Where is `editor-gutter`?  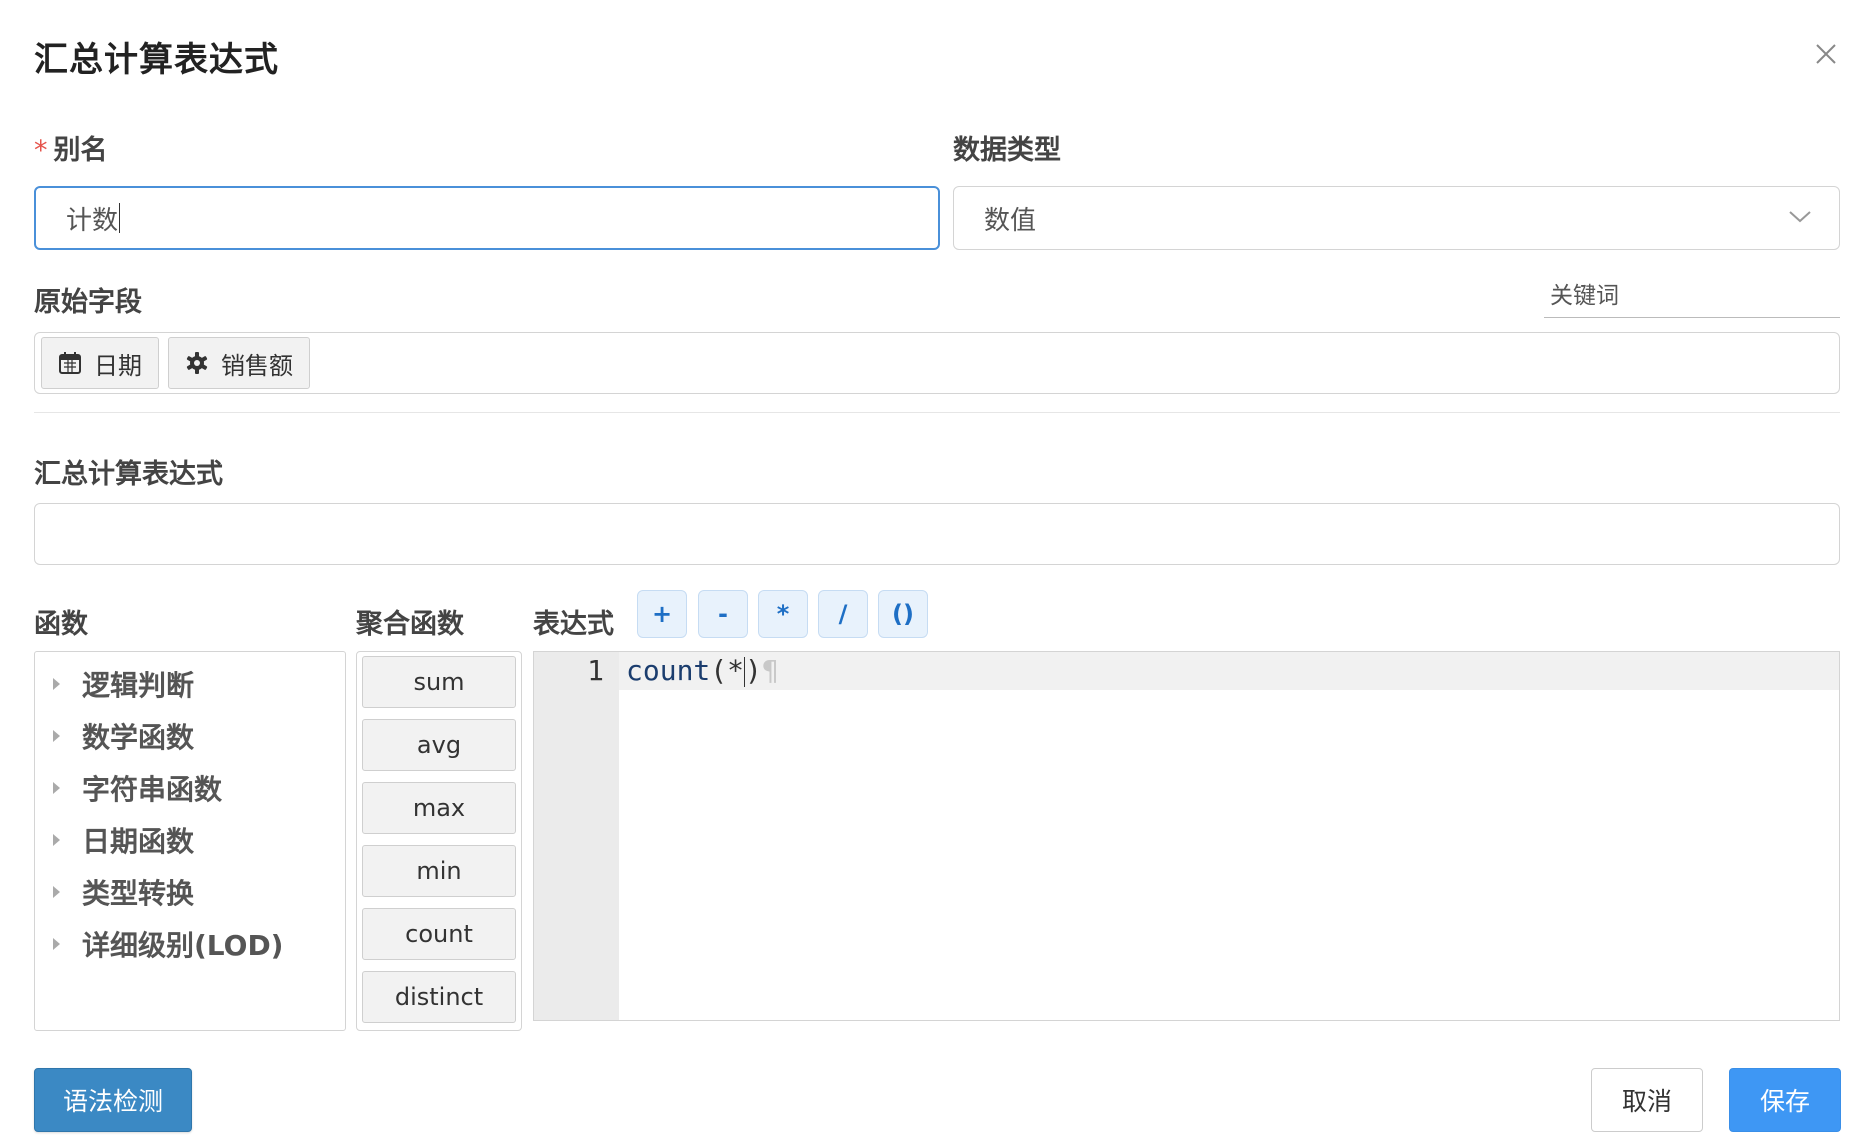 editor-gutter is located at coordinates (576, 836).